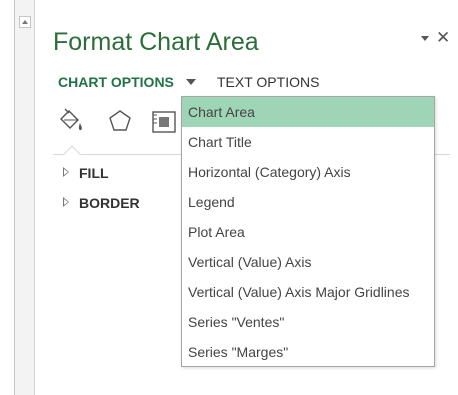  What do you see at coordinates (25, 22) in the screenshot?
I see `scroll-up-arrow-icon` at bounding box center [25, 22].